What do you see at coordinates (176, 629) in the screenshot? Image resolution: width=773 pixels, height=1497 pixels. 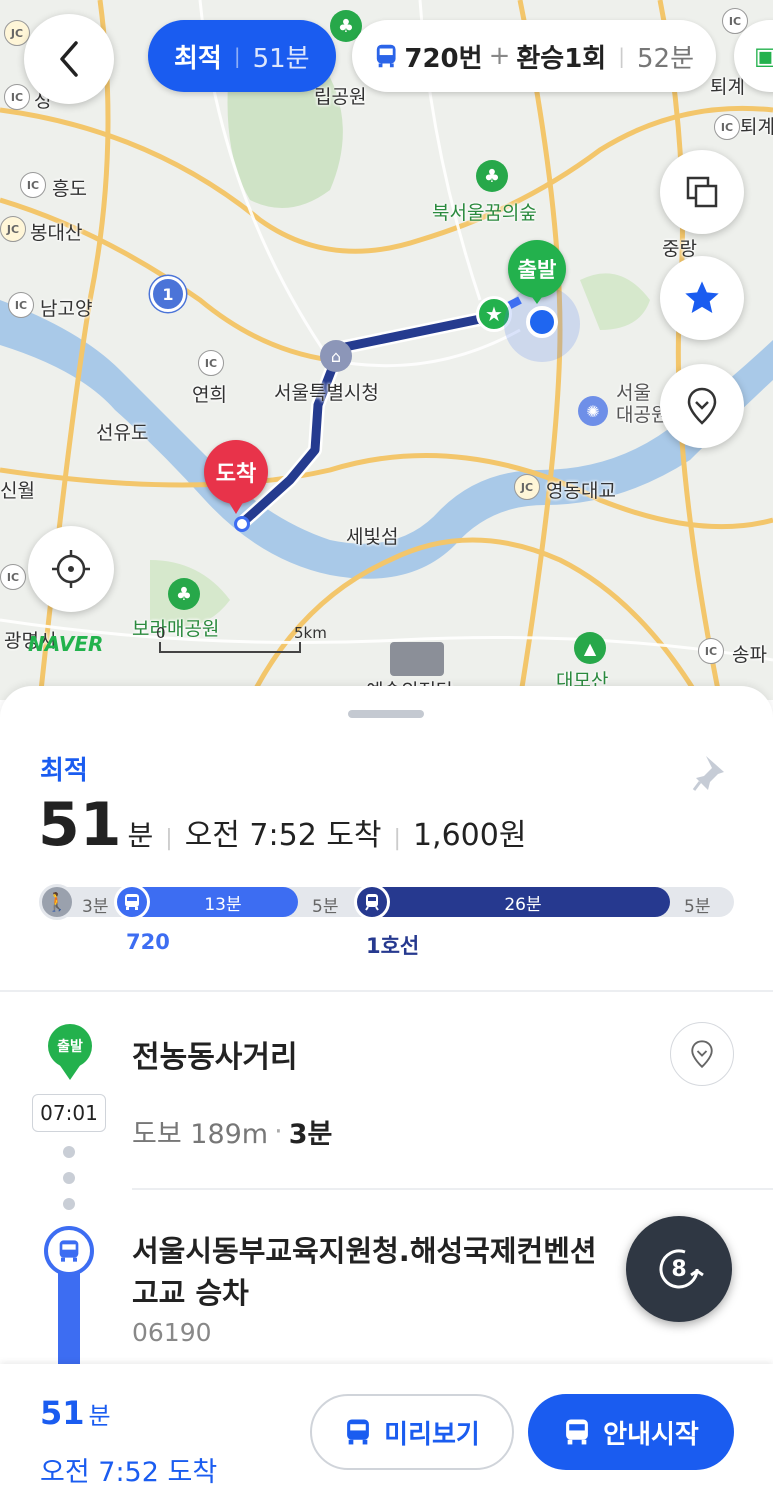 I see `map-label-boramae-park: 보라매공원` at bounding box center [176, 629].